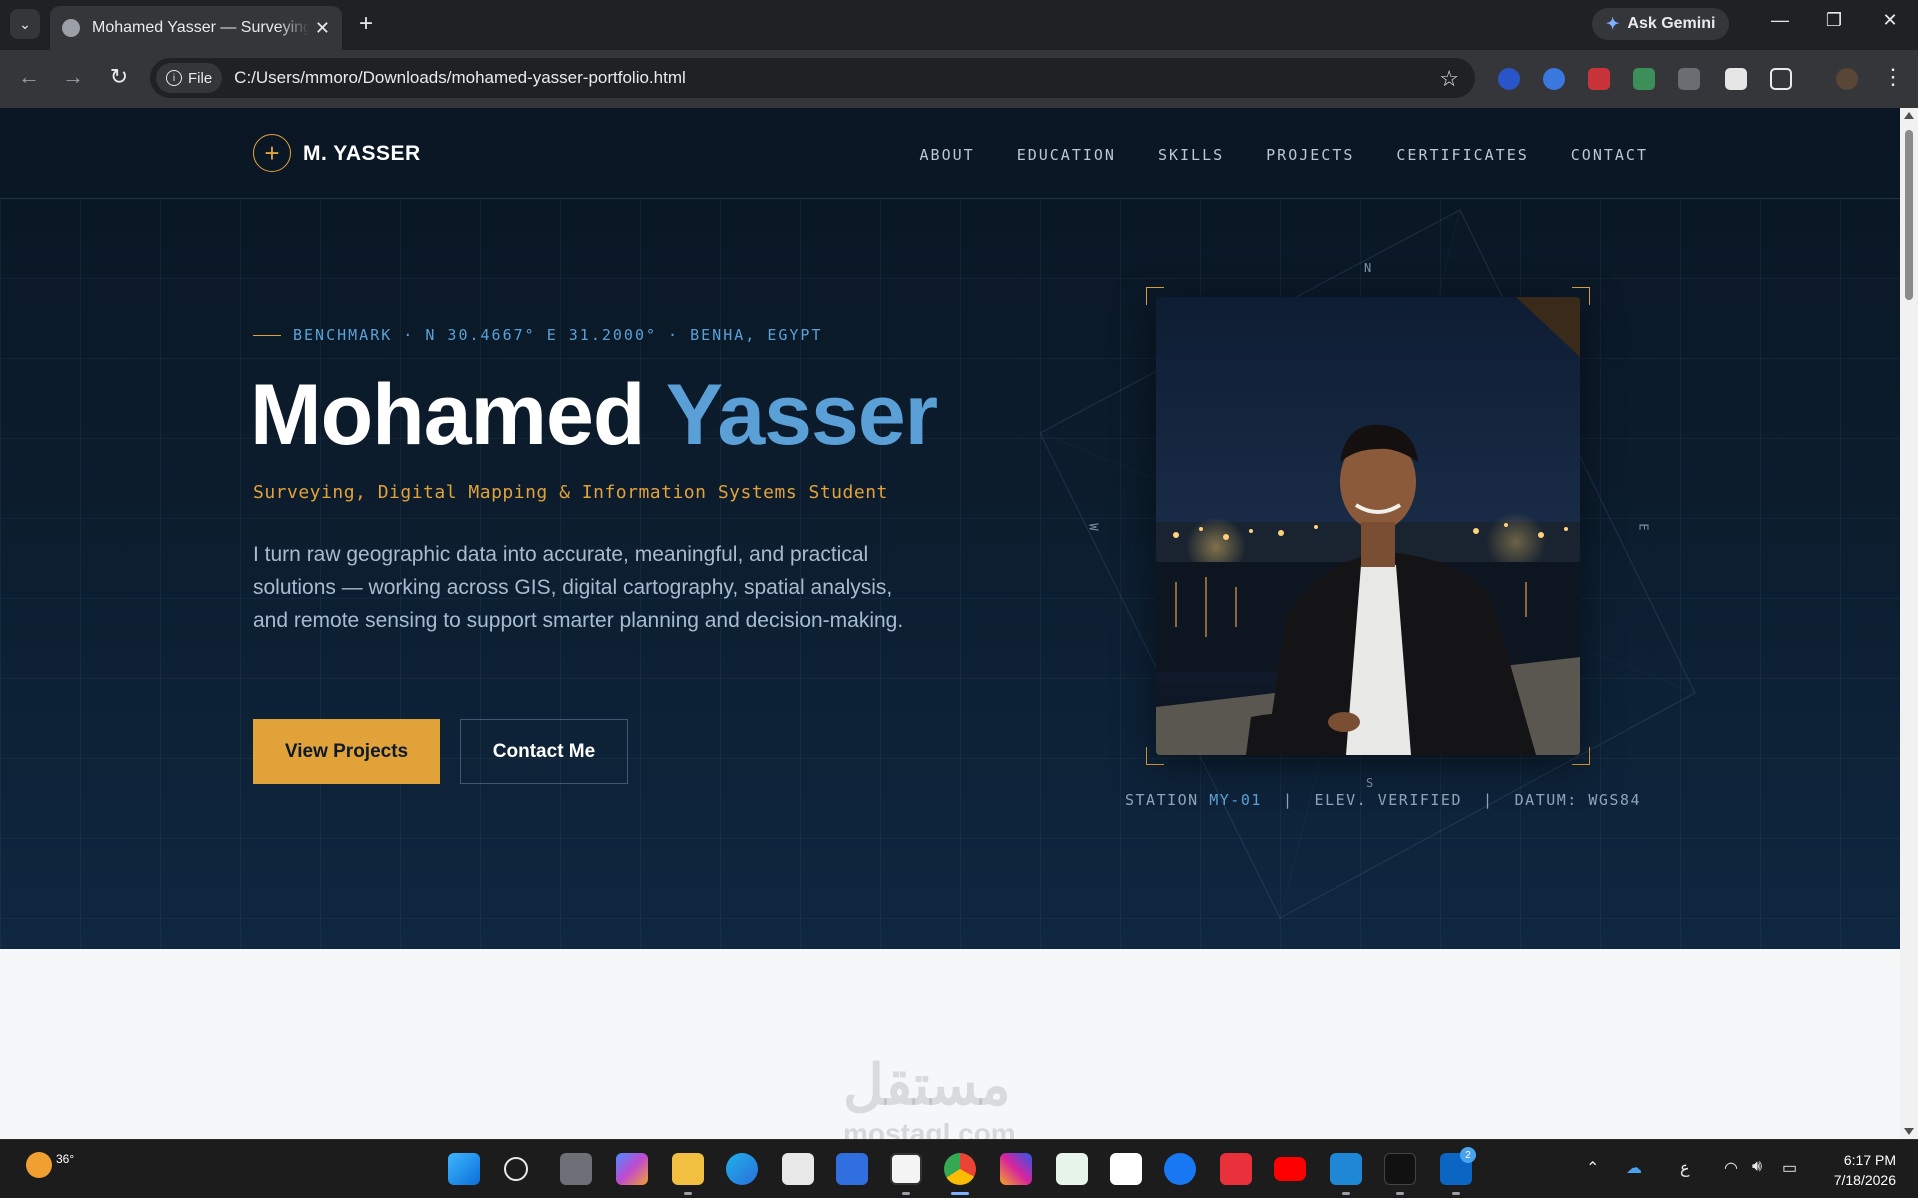 Image resolution: width=1918 pixels, height=1198 pixels. I want to click on youtube-icon, so click(1290, 1169).